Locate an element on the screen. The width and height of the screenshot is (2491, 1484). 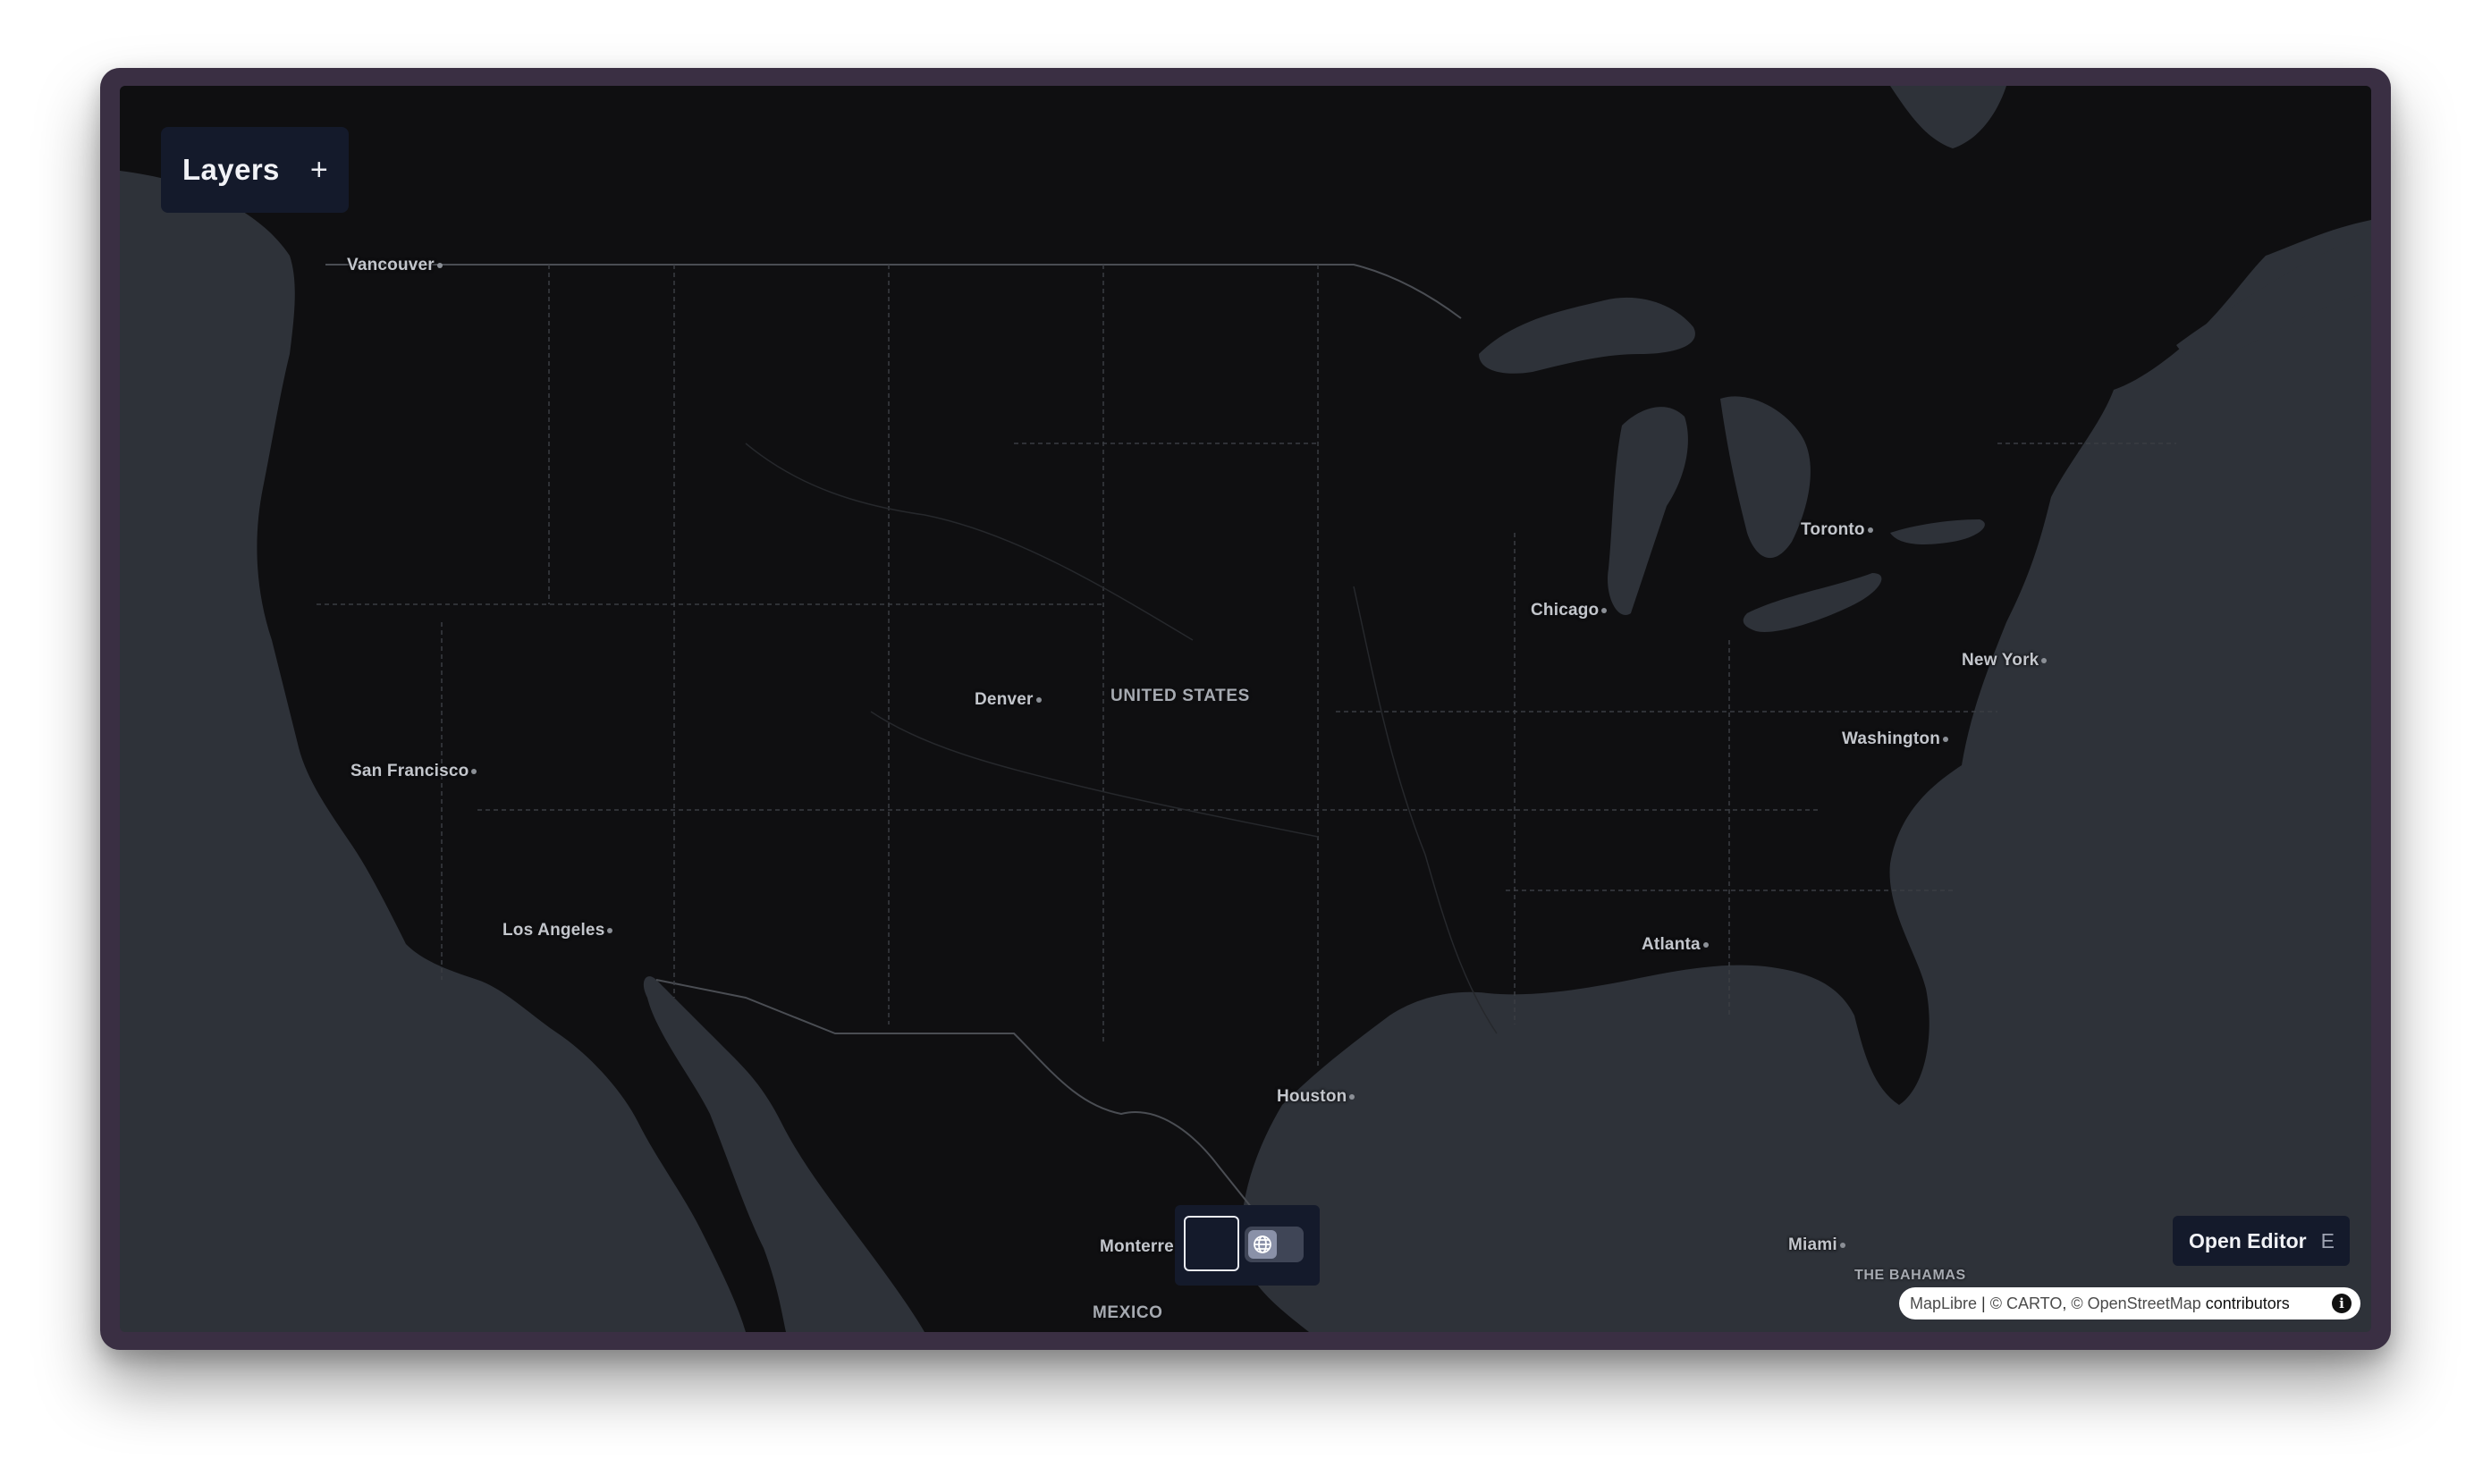
city-label-los-angeles: Los Angeles is located at coordinates (558, 930).